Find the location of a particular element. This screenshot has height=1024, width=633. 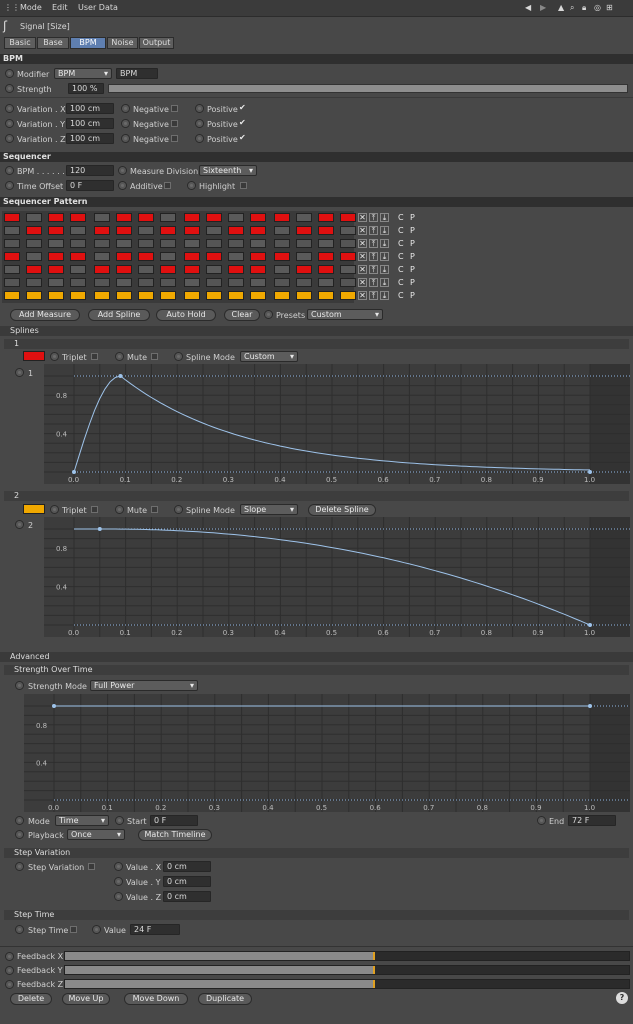

target-icon: ◎ is located at coordinates (597, 7).